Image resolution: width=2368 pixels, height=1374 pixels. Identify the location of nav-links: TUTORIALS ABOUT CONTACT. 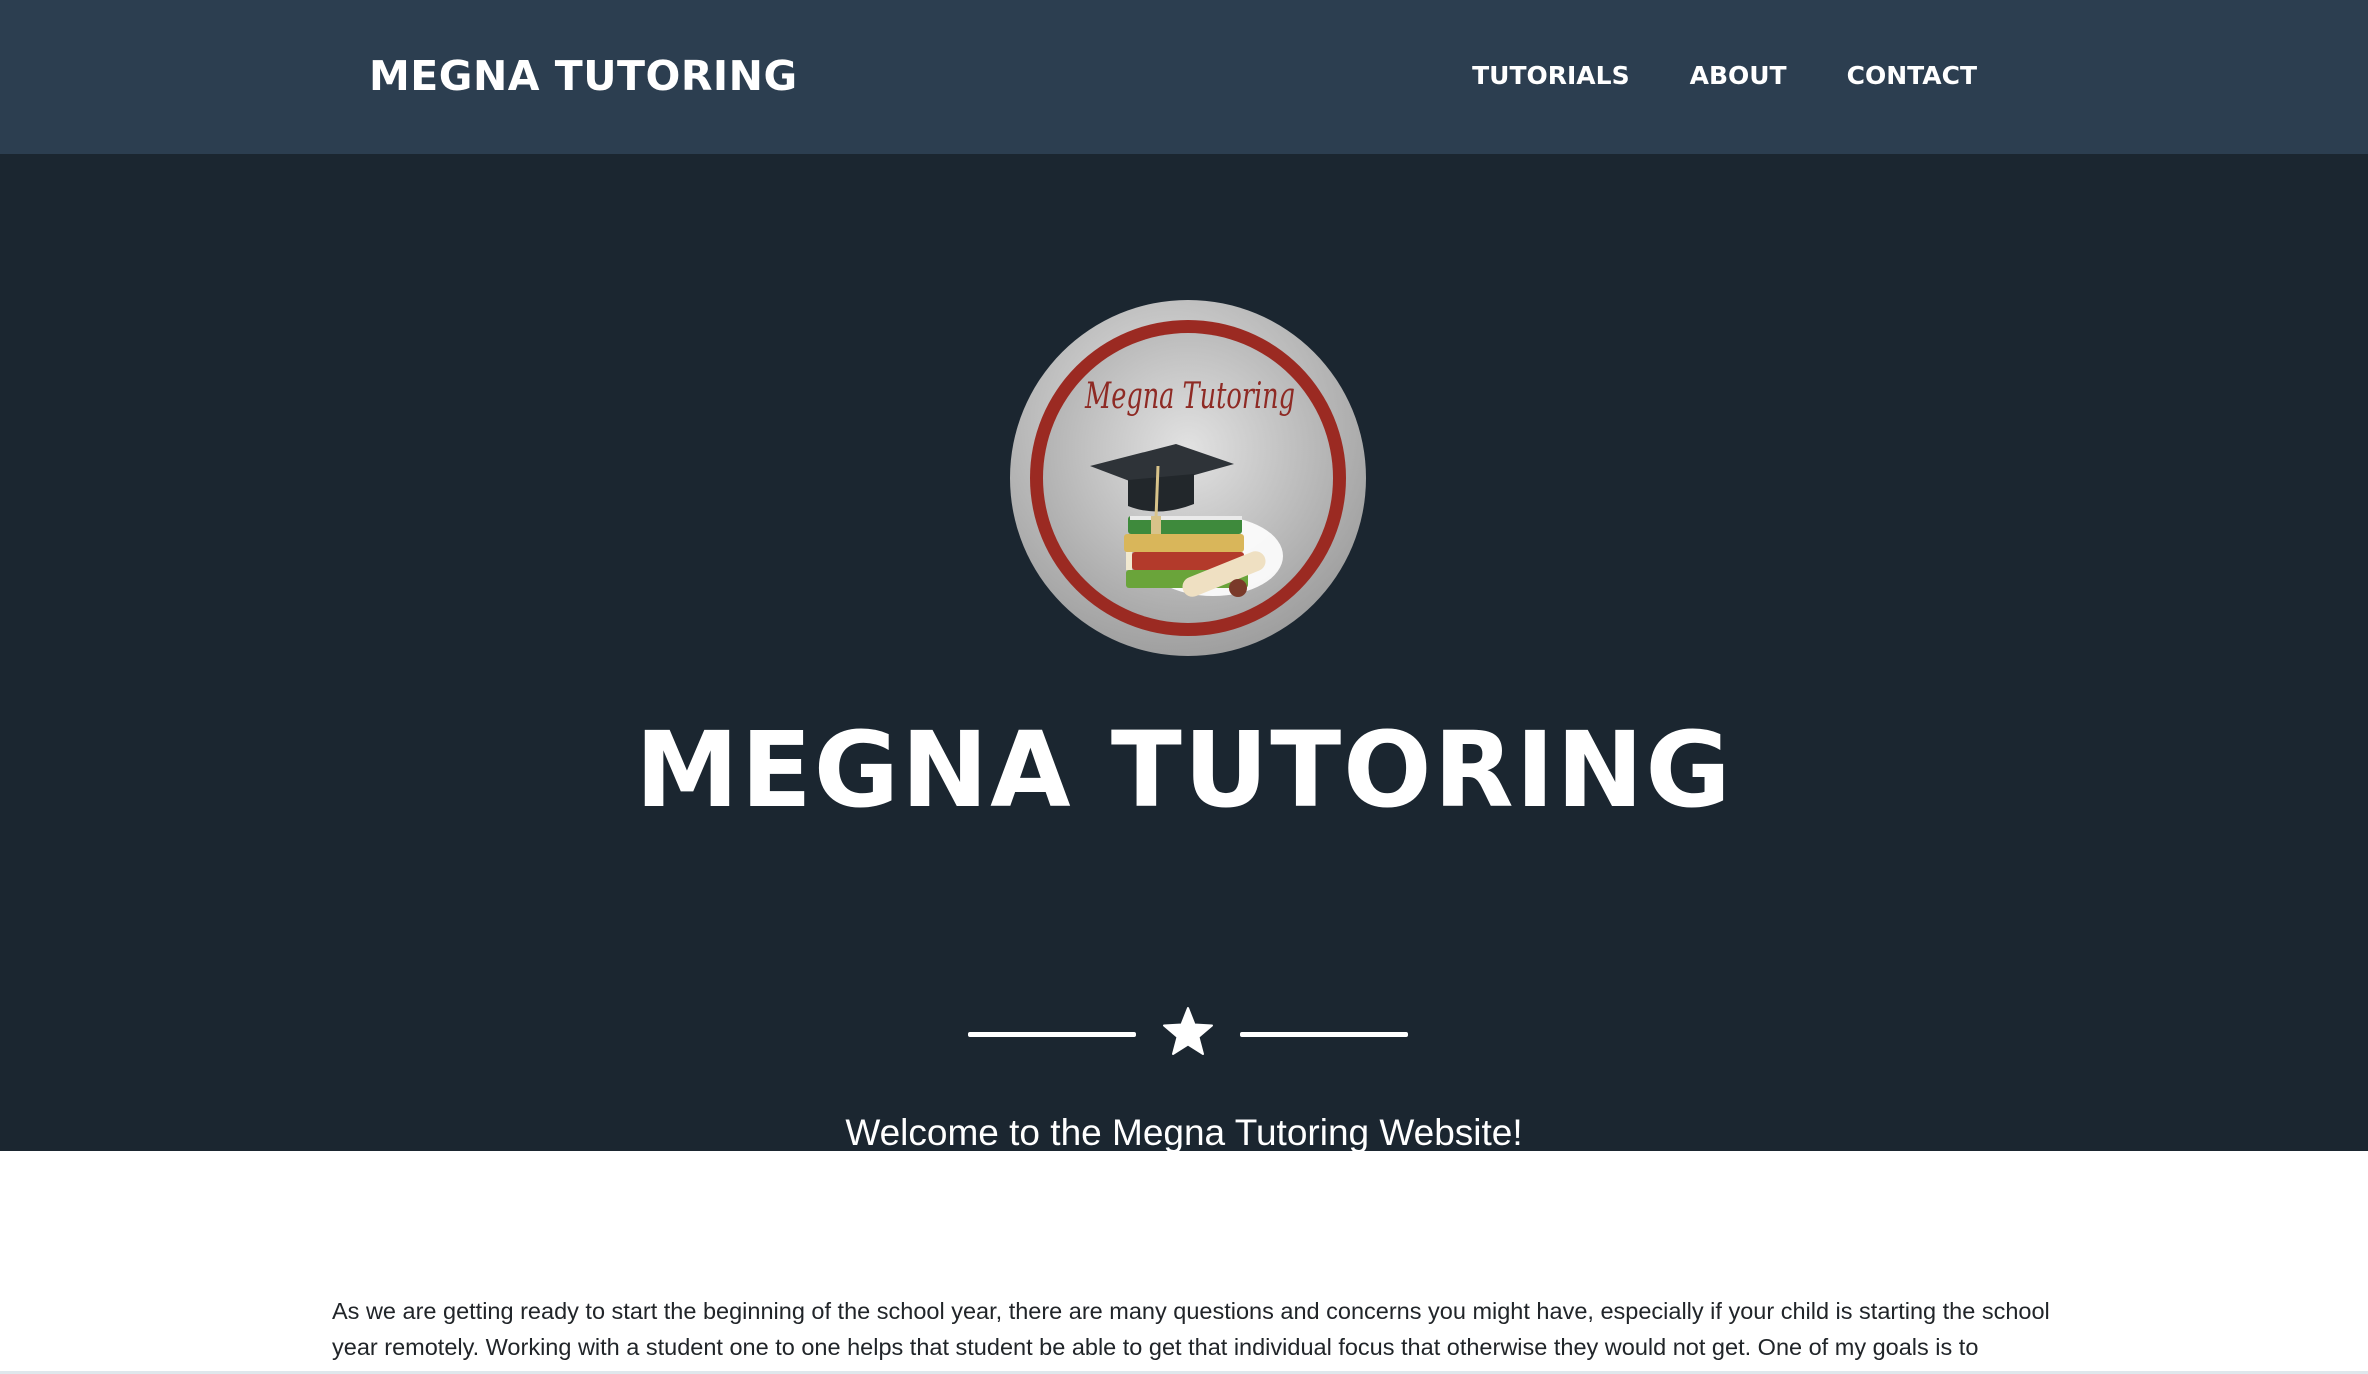
(1709, 76).